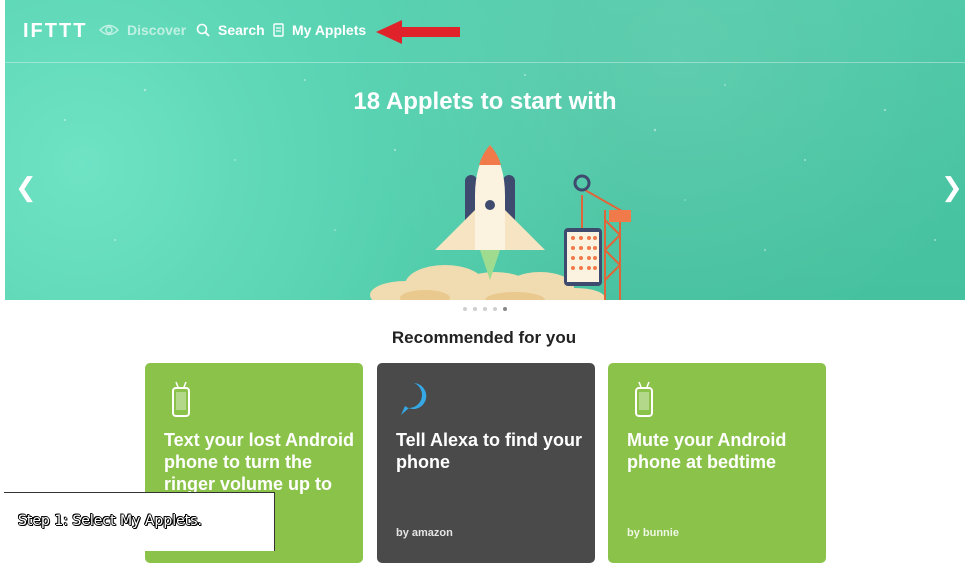 The width and height of the screenshot is (968, 563). Describe the element at coordinates (707, 451) in the screenshot. I see `applet-card-title: Mute your Android phone at bedtime` at that location.